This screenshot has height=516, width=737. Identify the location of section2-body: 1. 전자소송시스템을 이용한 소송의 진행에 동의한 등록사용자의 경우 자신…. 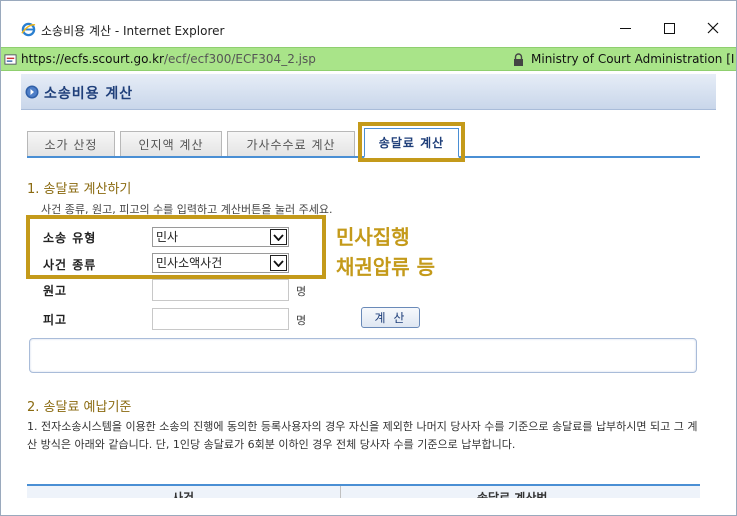
(362, 435).